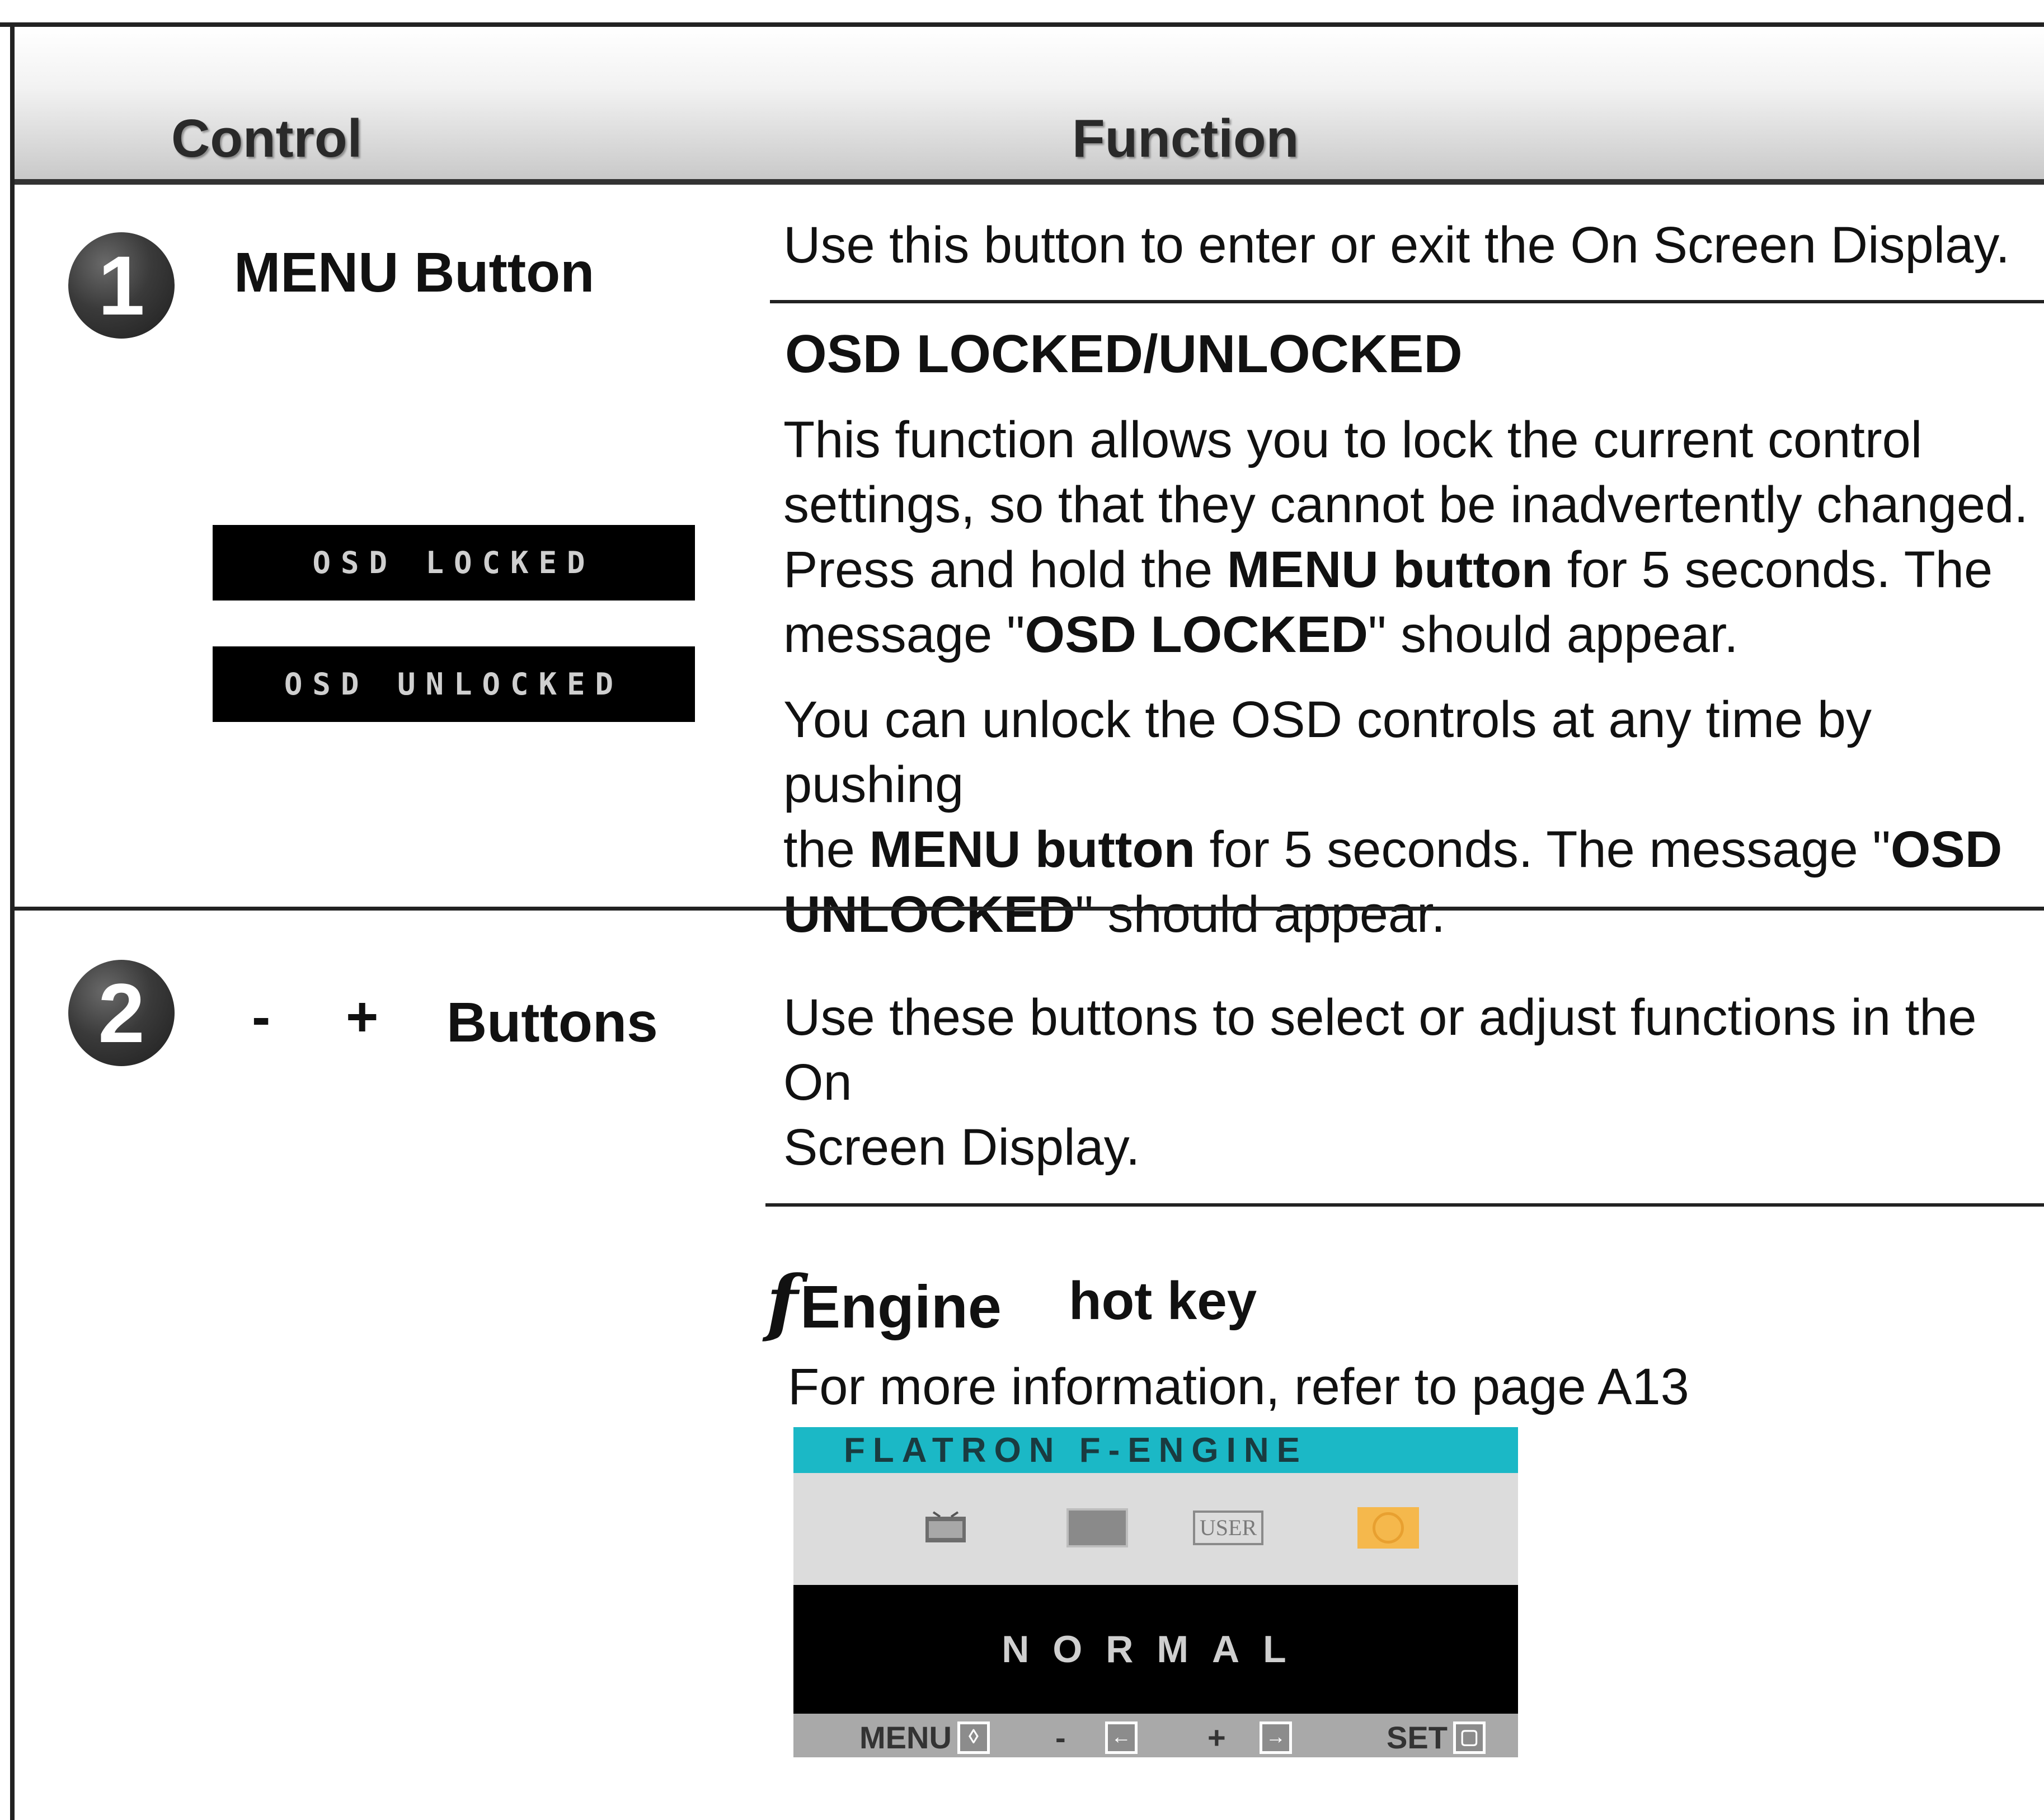 The width and height of the screenshot is (2044, 1820). Describe the element at coordinates (122, 285) in the screenshot. I see `row-number-badge: 1` at that location.